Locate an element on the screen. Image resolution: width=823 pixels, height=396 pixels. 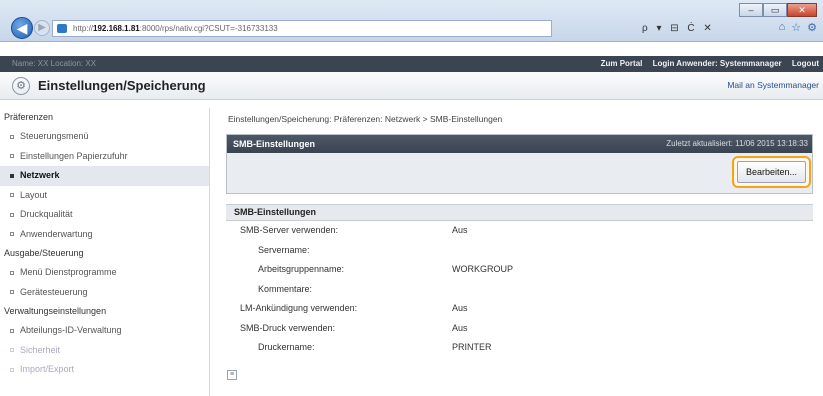
sidebar-item-label: Einstellungen Papierzufuhr is located at coordinates (74, 155).